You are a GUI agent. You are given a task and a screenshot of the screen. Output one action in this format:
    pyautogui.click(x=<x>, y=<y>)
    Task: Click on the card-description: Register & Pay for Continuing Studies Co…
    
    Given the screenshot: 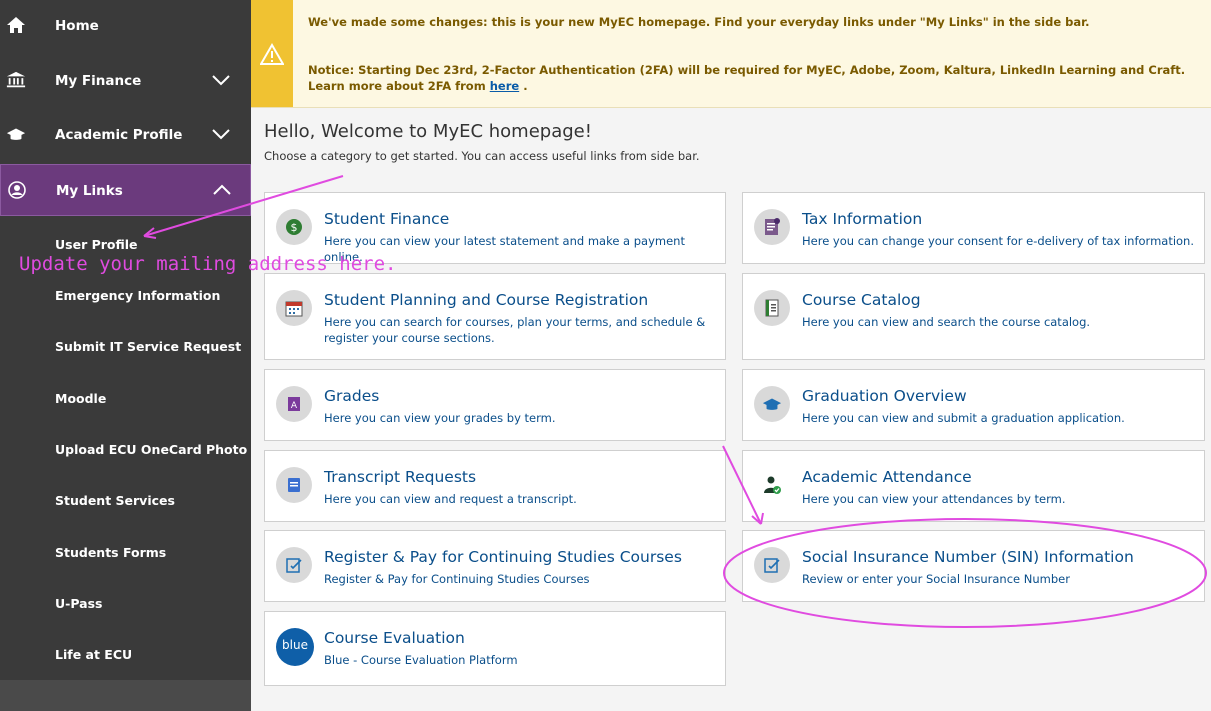 What is the action you would take?
    pyautogui.click(x=457, y=579)
    